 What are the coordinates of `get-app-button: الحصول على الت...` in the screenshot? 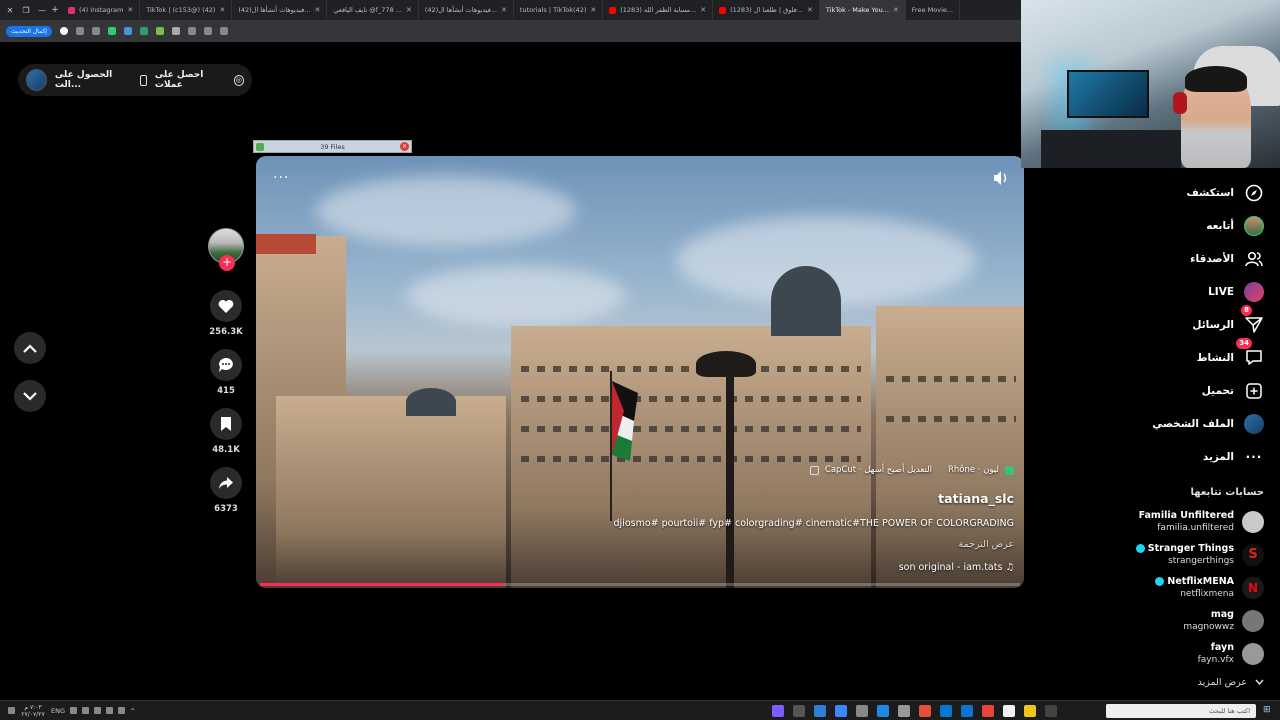 It's located at (101, 80).